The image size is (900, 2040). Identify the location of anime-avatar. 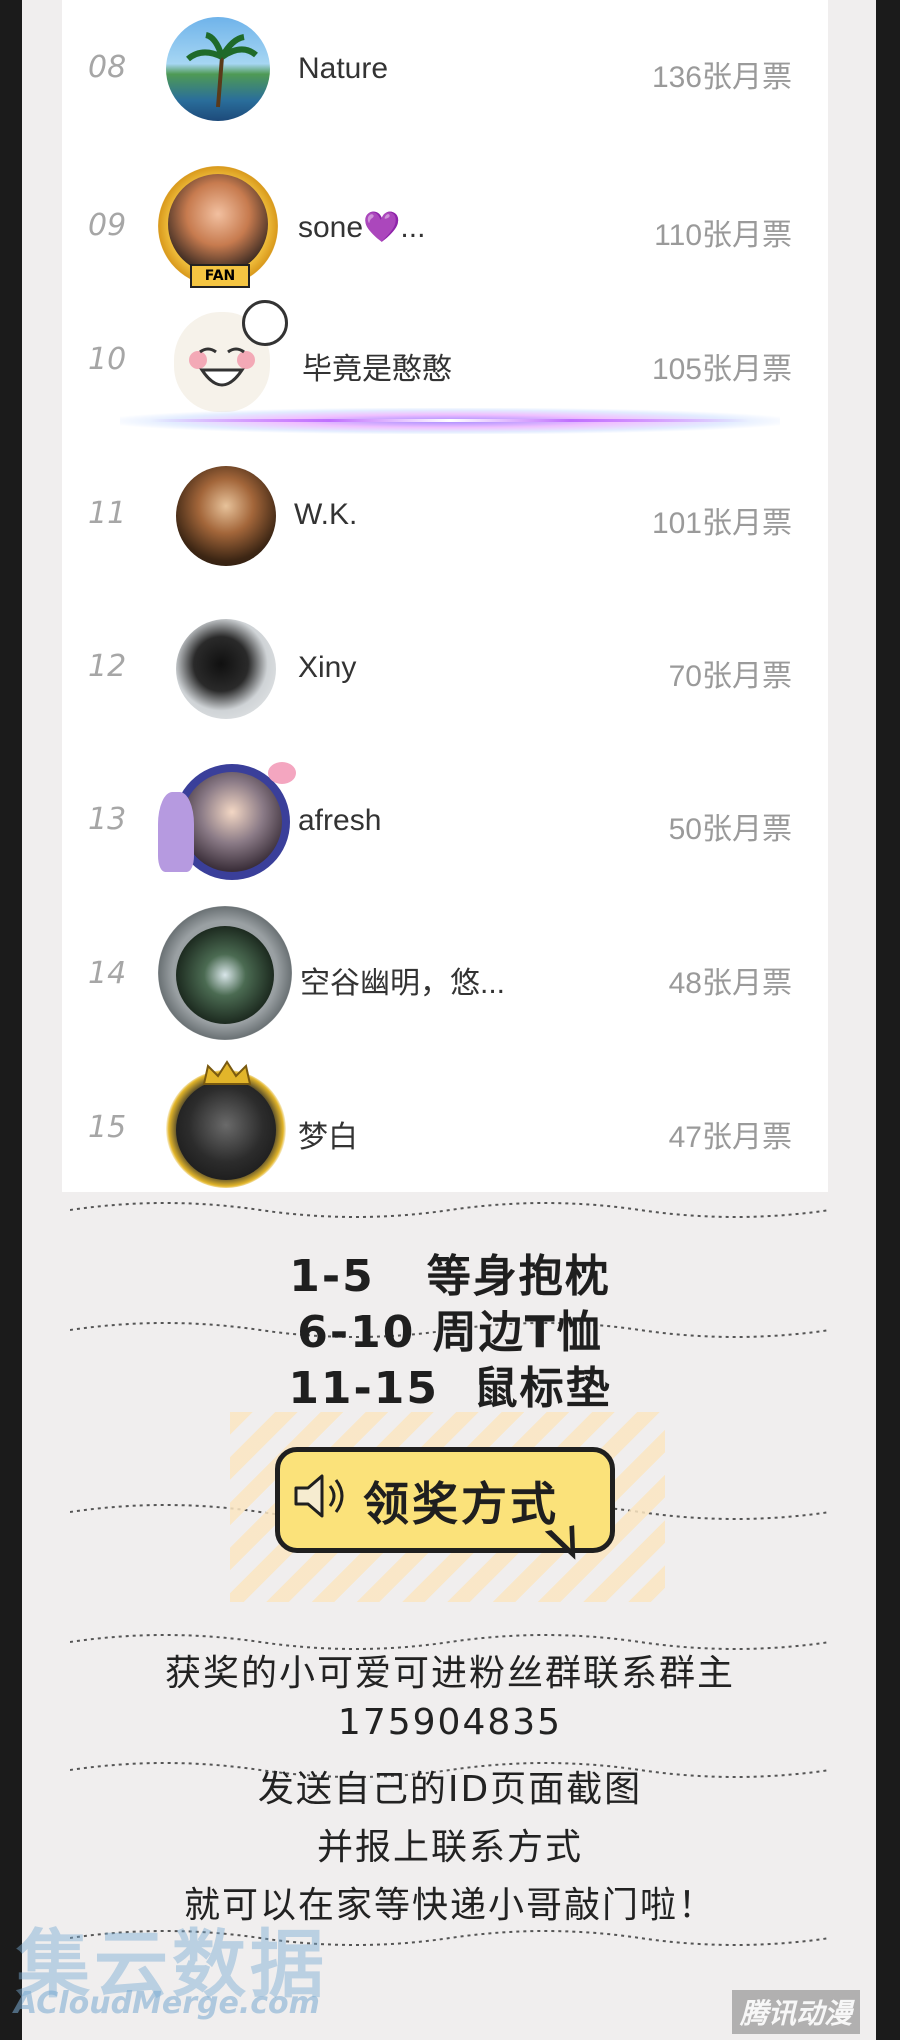
(232, 822).